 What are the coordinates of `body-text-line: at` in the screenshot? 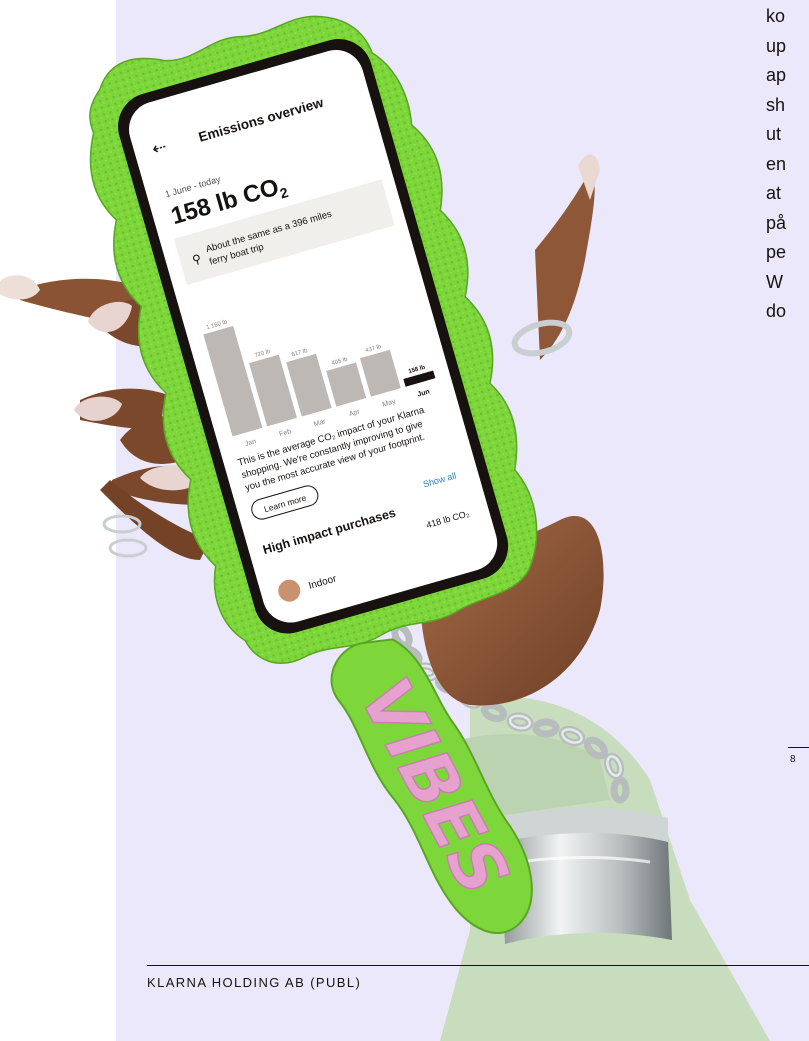 It's located at (774, 193).